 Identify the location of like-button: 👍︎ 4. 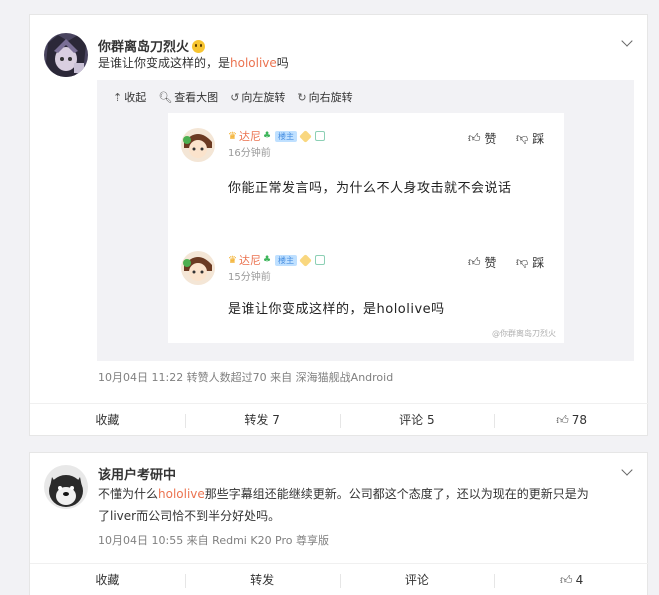
(571, 579).